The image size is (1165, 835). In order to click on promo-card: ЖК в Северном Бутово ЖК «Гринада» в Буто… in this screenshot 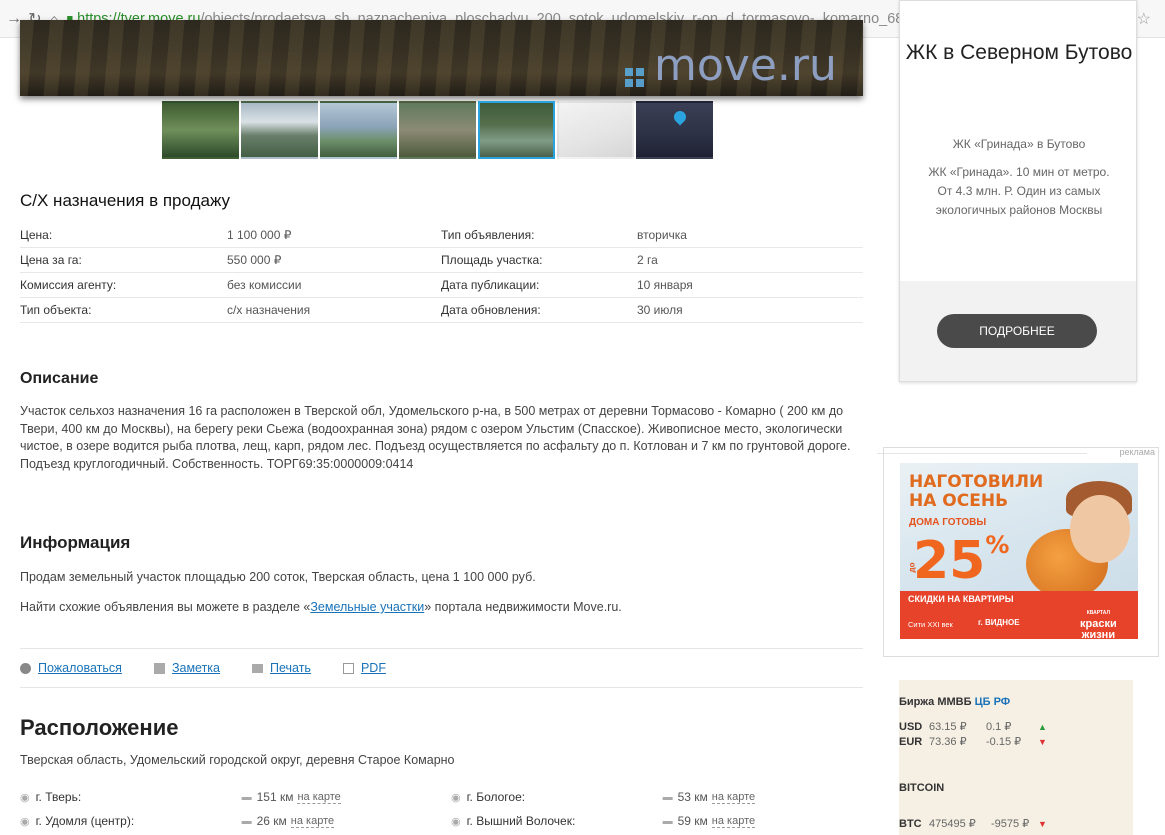, I will do `click(1018, 191)`.